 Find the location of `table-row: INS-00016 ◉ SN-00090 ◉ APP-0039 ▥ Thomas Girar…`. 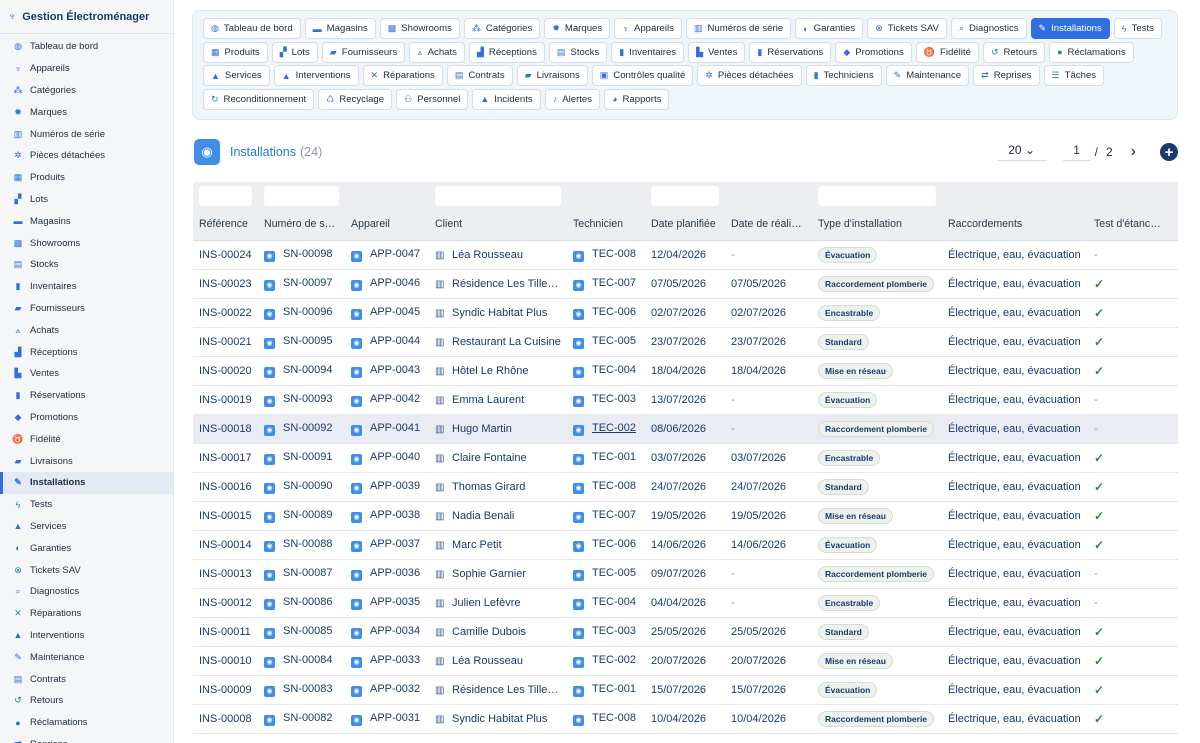

table-row: INS-00016 ◉ SN-00090 ◉ APP-0039 ▥ Thomas Girar… is located at coordinates (685, 487).